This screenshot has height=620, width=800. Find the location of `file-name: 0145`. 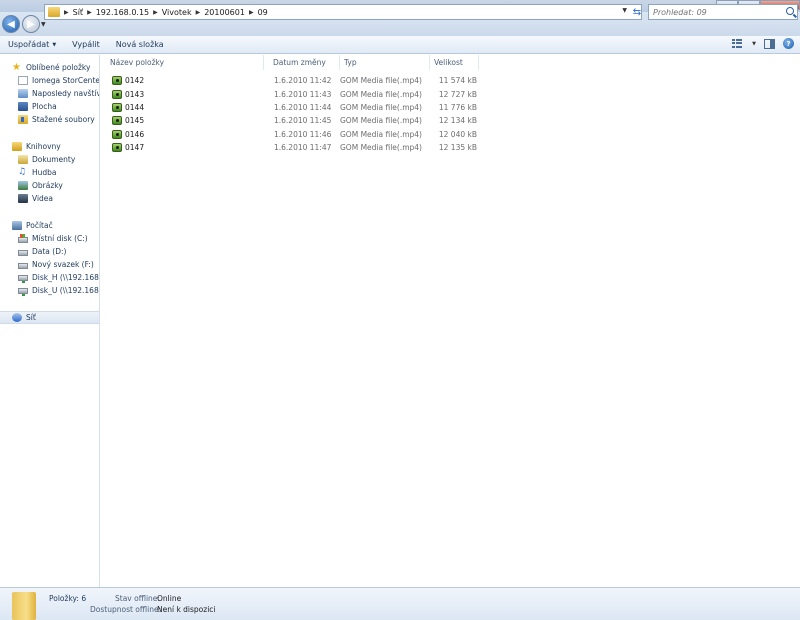

file-name: 0145 is located at coordinates (135, 121).